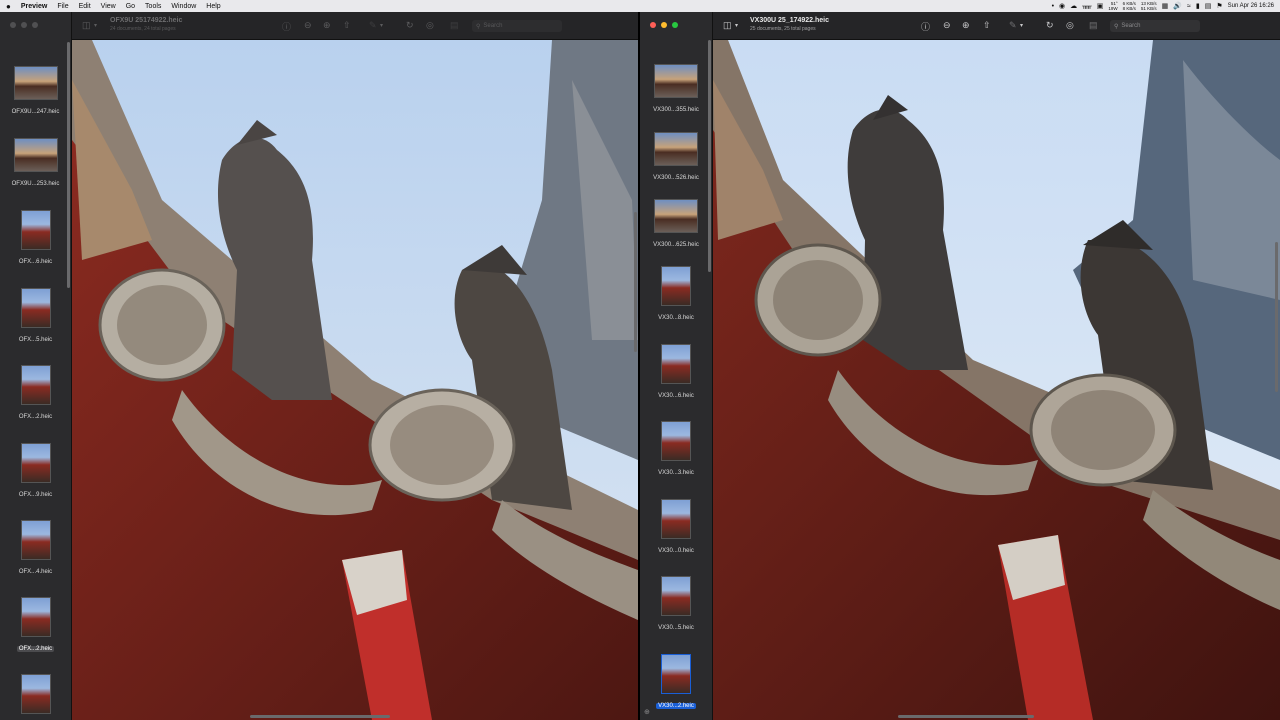 Image resolution: width=1280 pixels, height=720 pixels. Describe the element at coordinates (1198, 6) in the screenshot. I see `battery-icon: ▮` at that location.